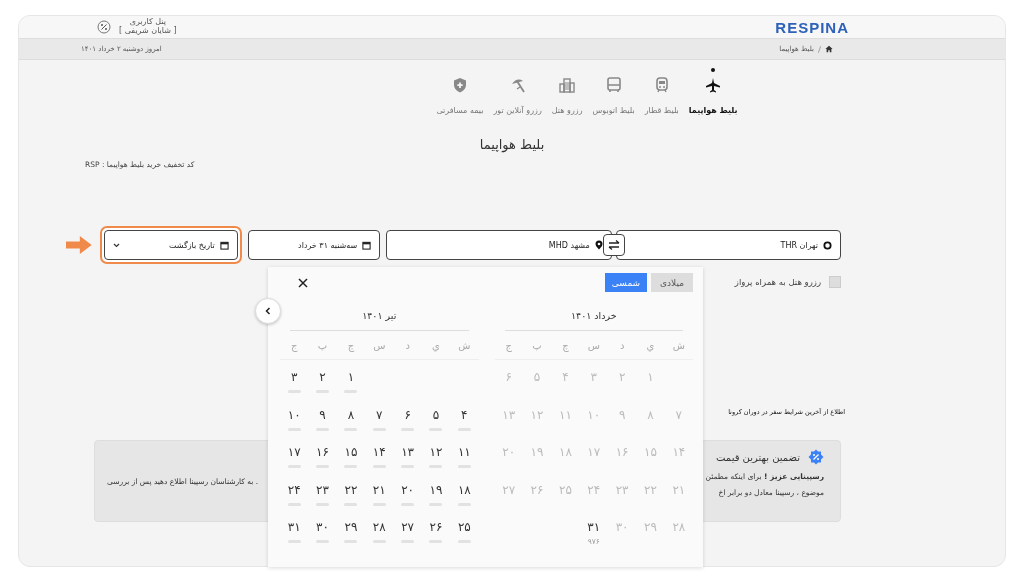 The height and width of the screenshot is (585, 1024). Describe the element at coordinates (379, 454) in the screenshot. I see `calendar-day: ۱۴` at that location.